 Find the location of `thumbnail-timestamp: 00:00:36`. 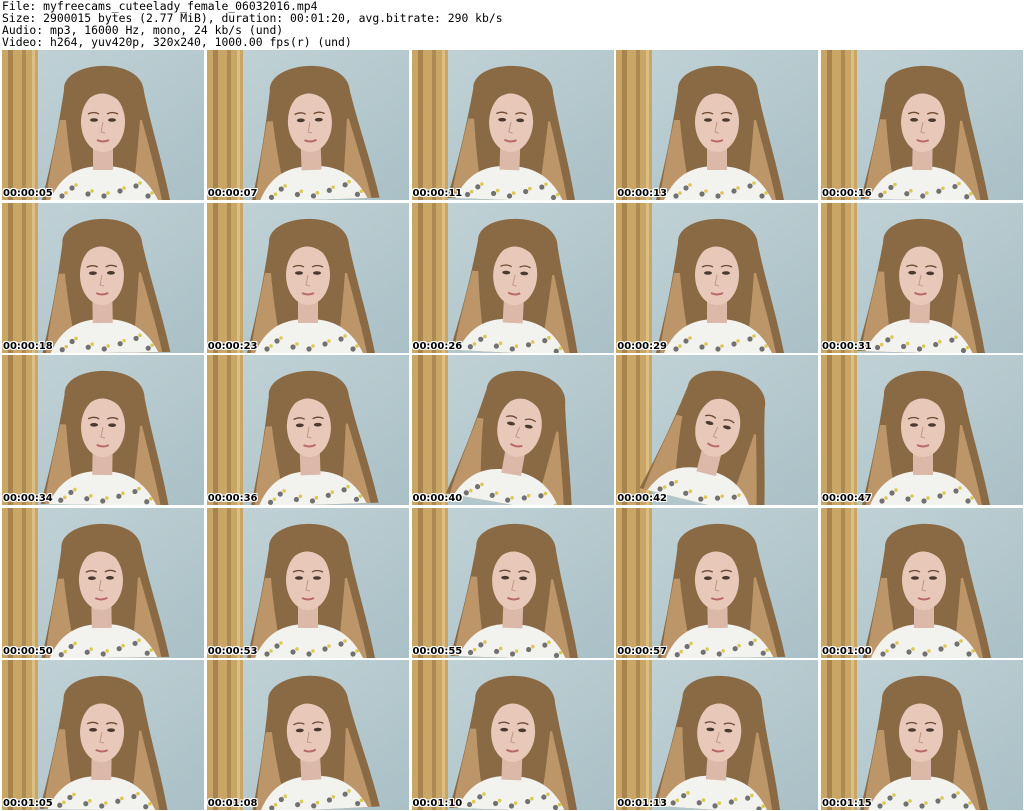

thumbnail-timestamp: 00:00:36 is located at coordinates (232, 498).